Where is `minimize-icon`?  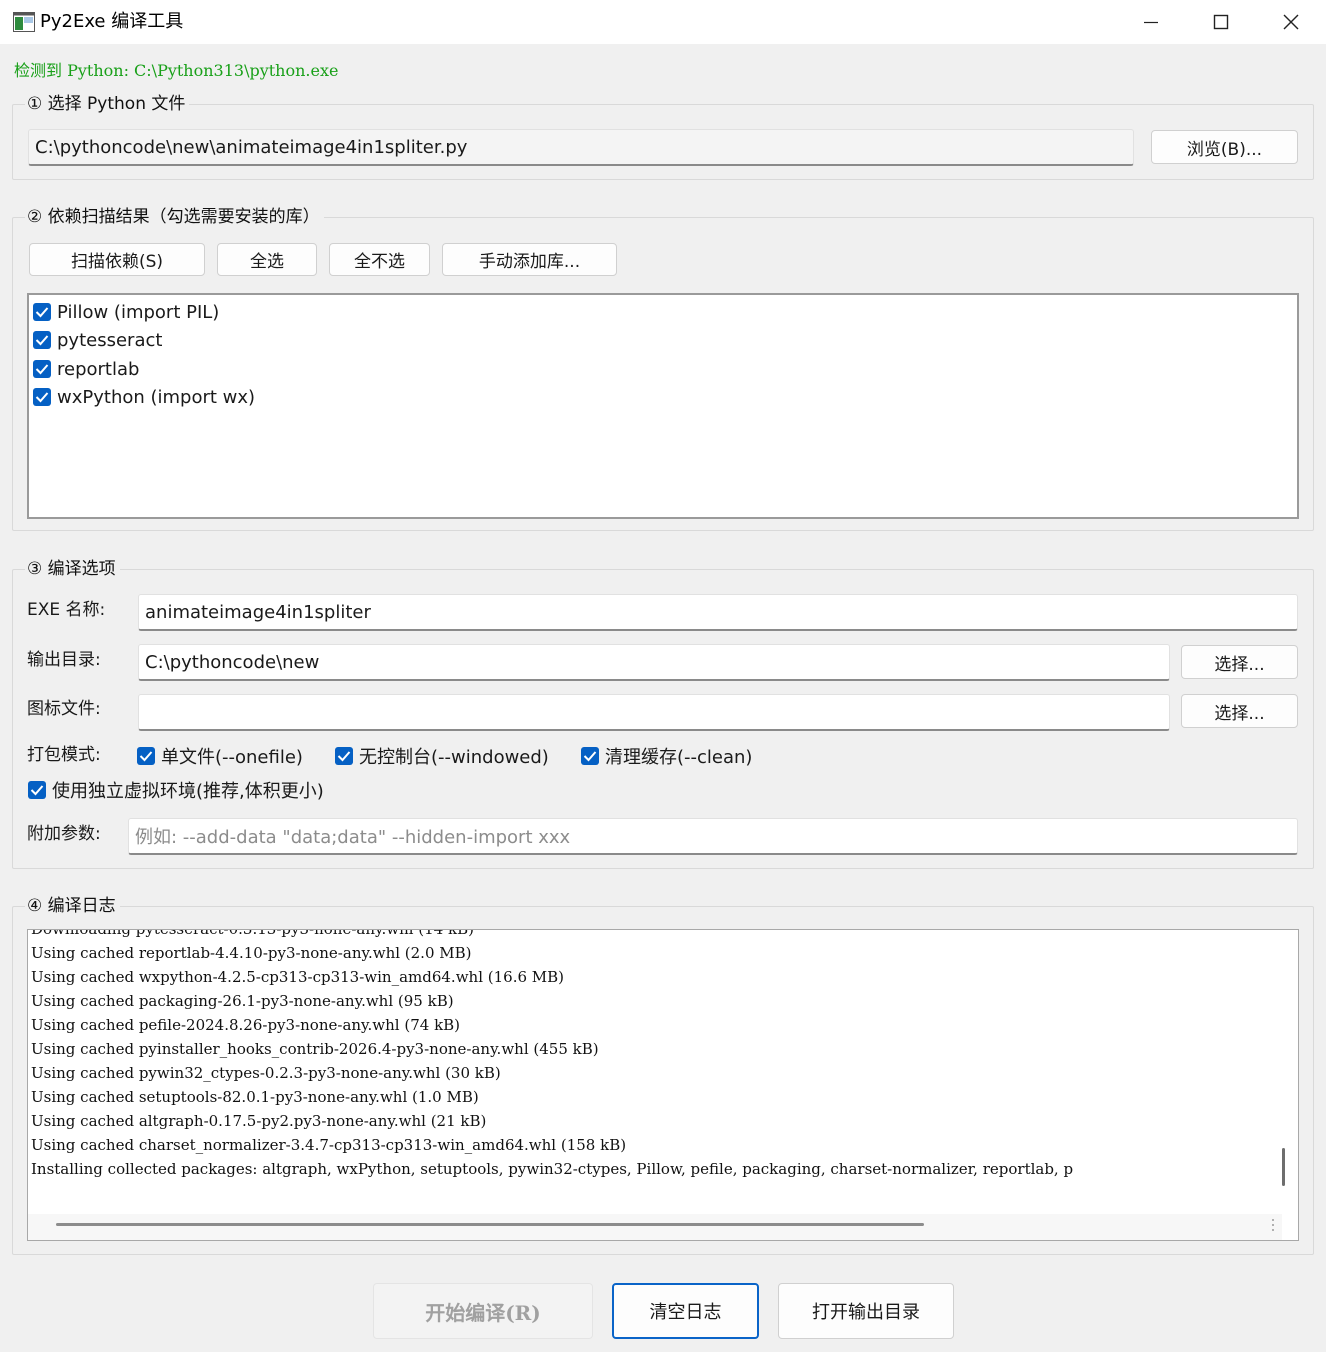
minimize-icon is located at coordinates (1151, 22).